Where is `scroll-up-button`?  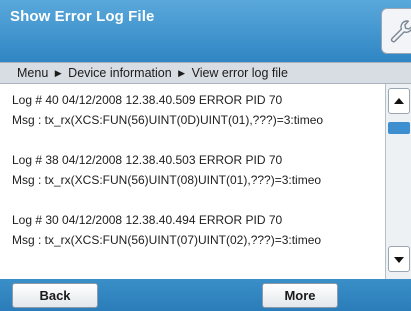
scroll-up-button is located at coordinates (399, 101).